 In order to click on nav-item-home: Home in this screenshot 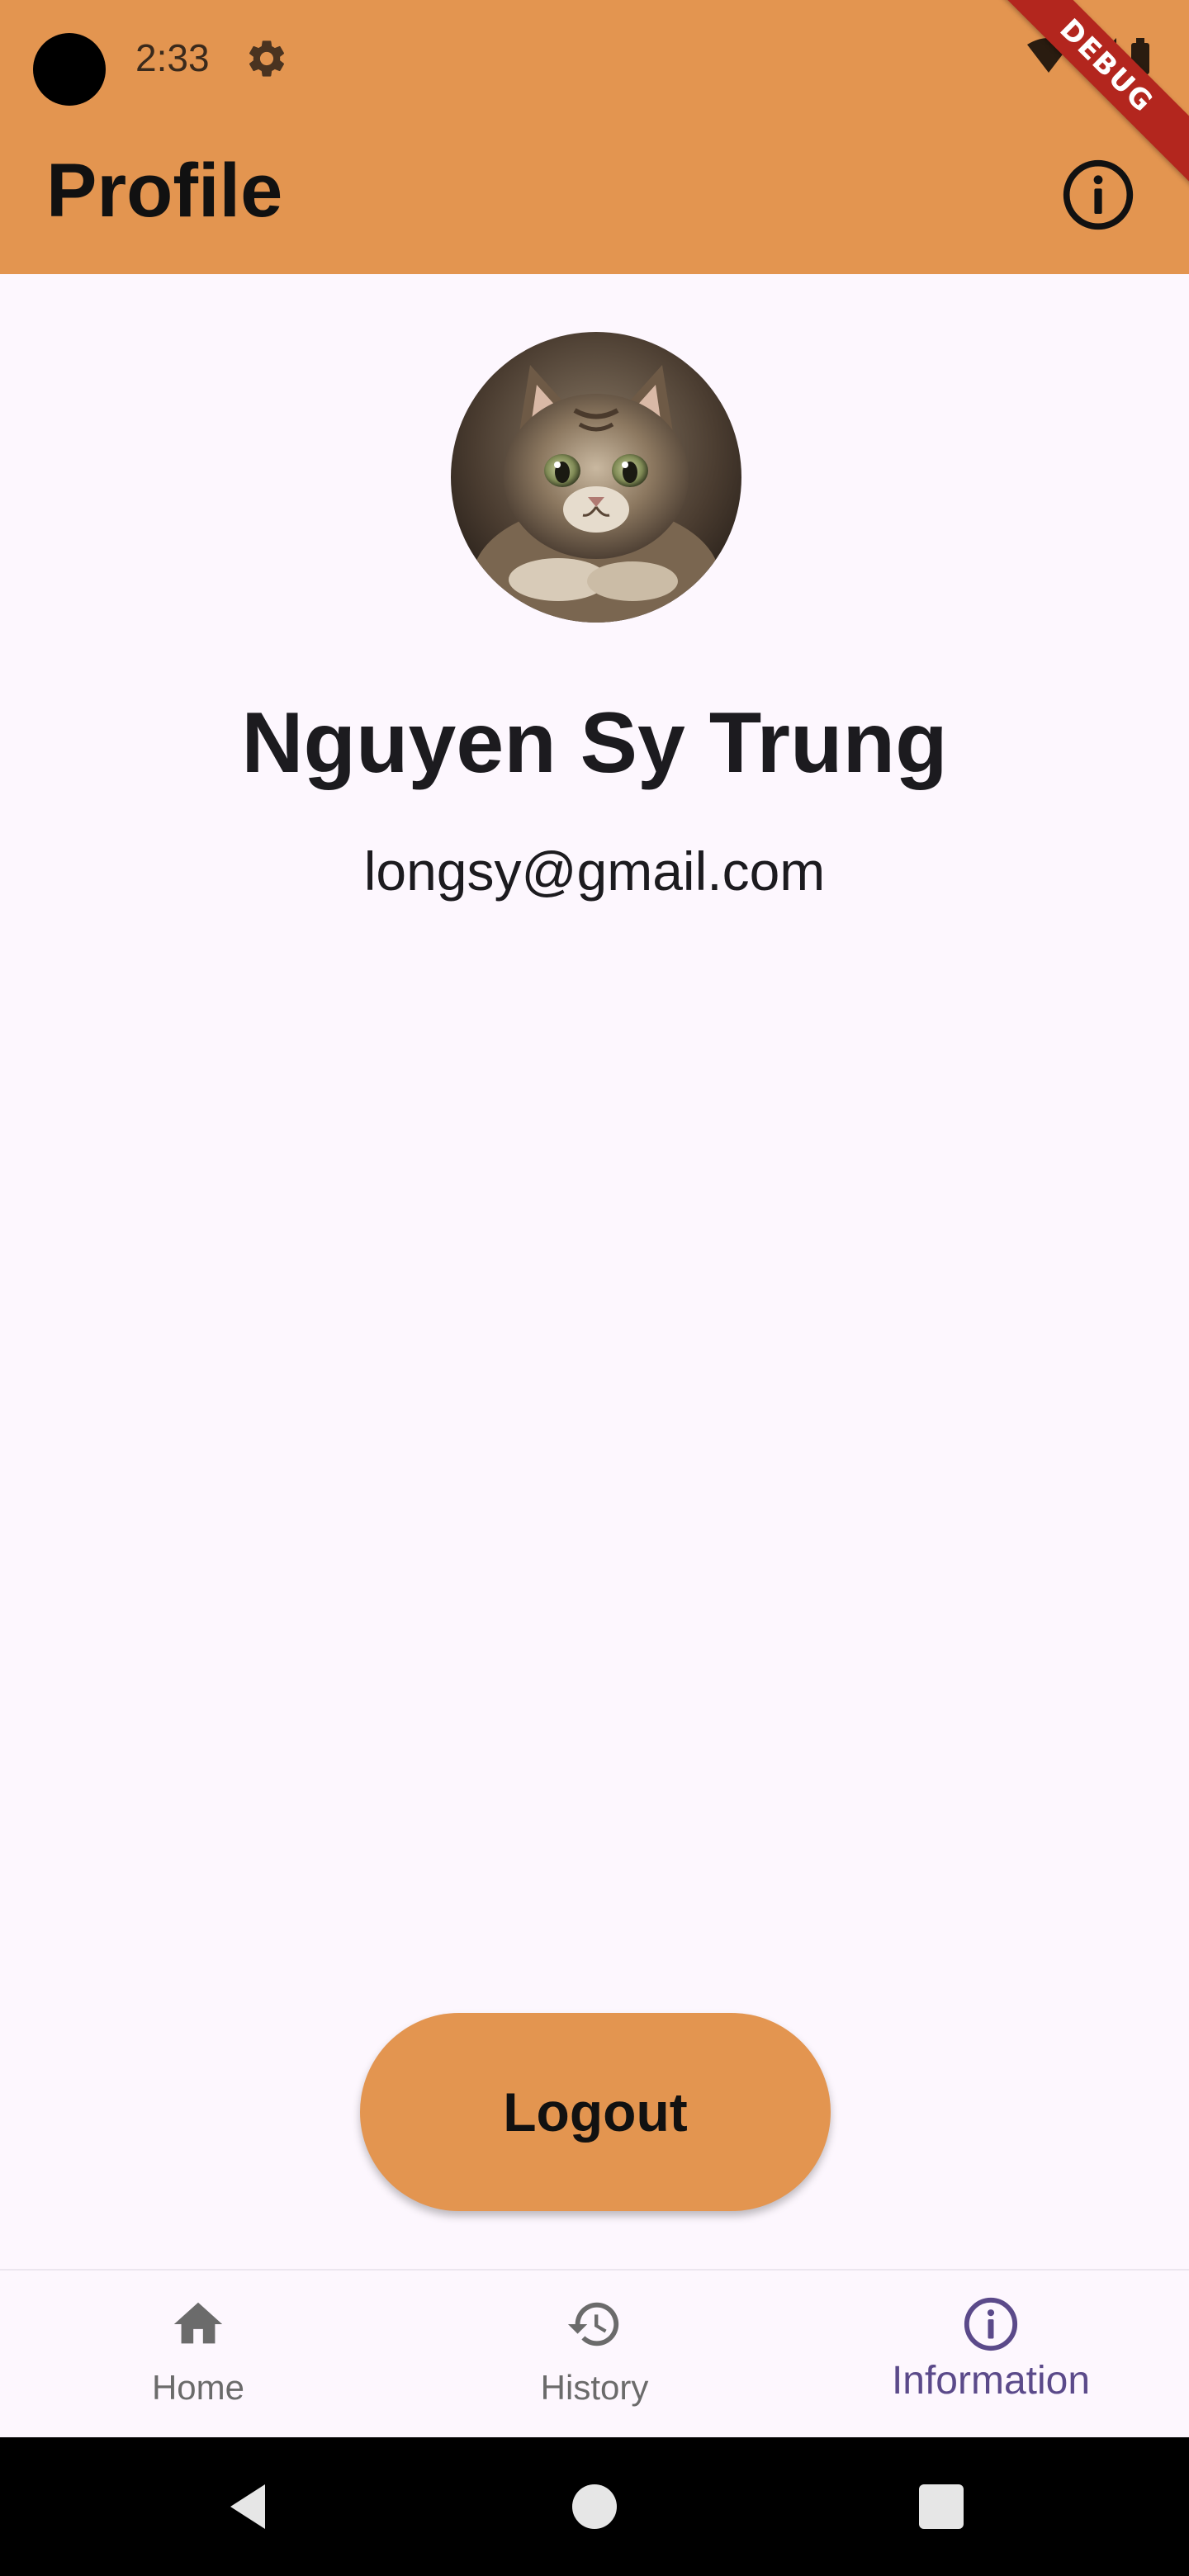, I will do `click(198, 2354)`.